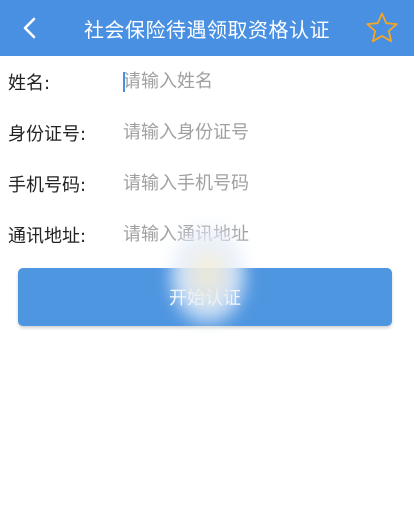 This screenshot has width=414, height=512. I want to click on star-outline-icon, so click(382, 27).